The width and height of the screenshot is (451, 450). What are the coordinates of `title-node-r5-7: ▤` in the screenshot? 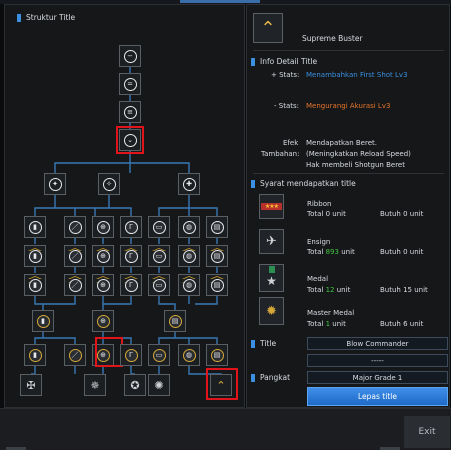 It's located at (217, 355).